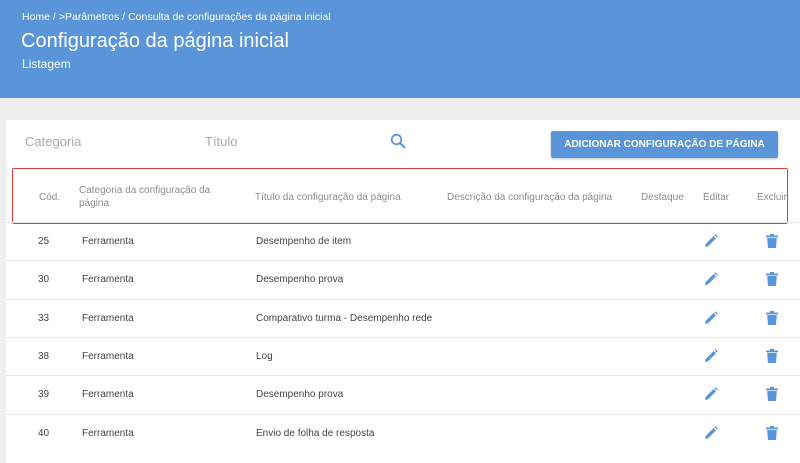  I want to click on row-title: Envio de folha de resposta, so click(315, 433).